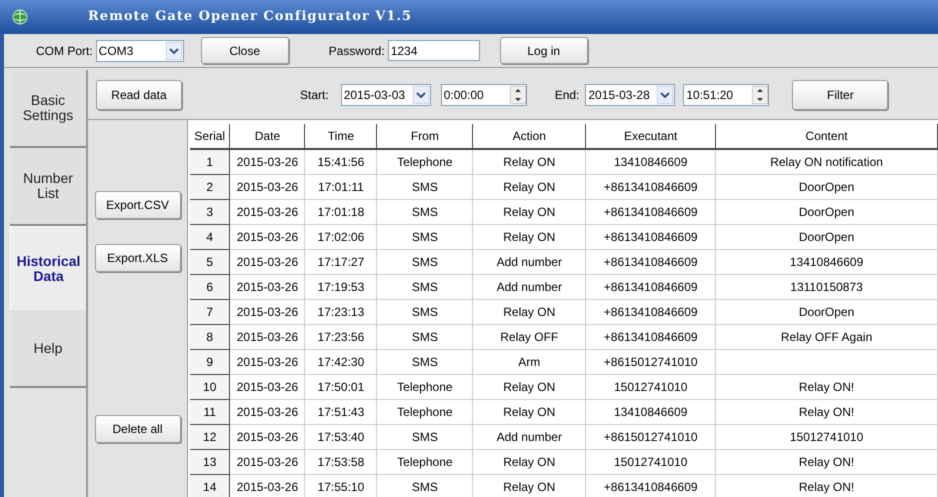  Describe the element at coordinates (250, 17) in the screenshot. I see `window-title: Remote Gate Opener Configurator V1.5` at that location.